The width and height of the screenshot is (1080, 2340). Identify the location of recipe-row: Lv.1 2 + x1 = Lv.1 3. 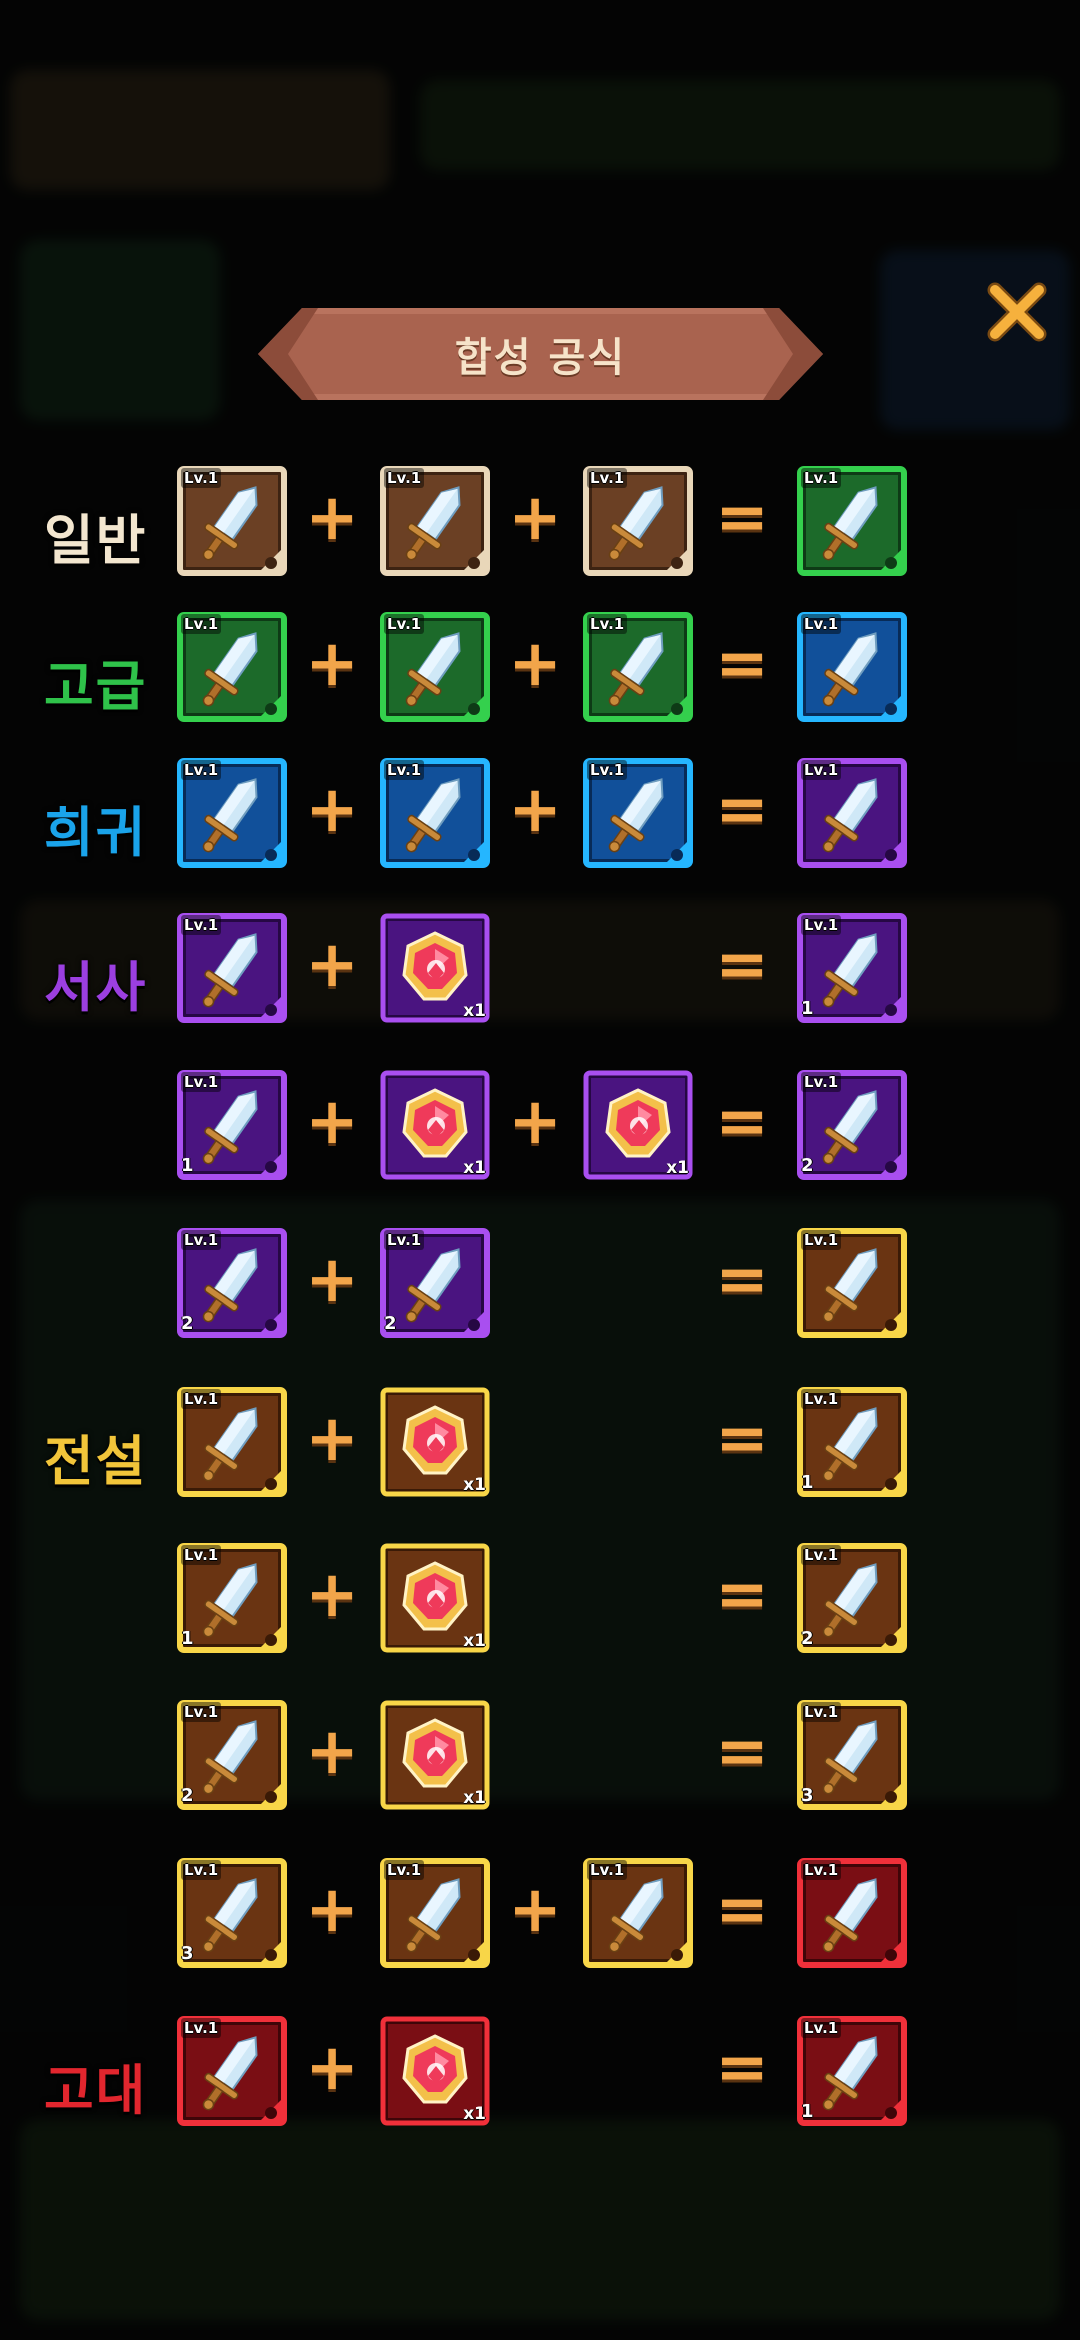
(540, 1760).